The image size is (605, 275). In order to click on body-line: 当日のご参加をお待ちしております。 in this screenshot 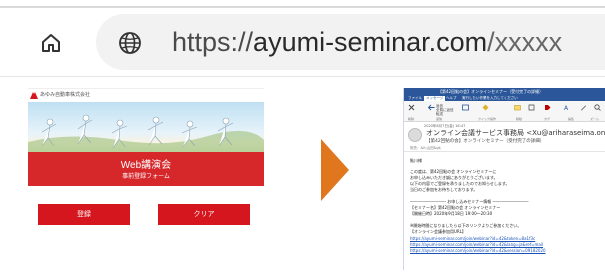, I will do `click(444, 189)`.